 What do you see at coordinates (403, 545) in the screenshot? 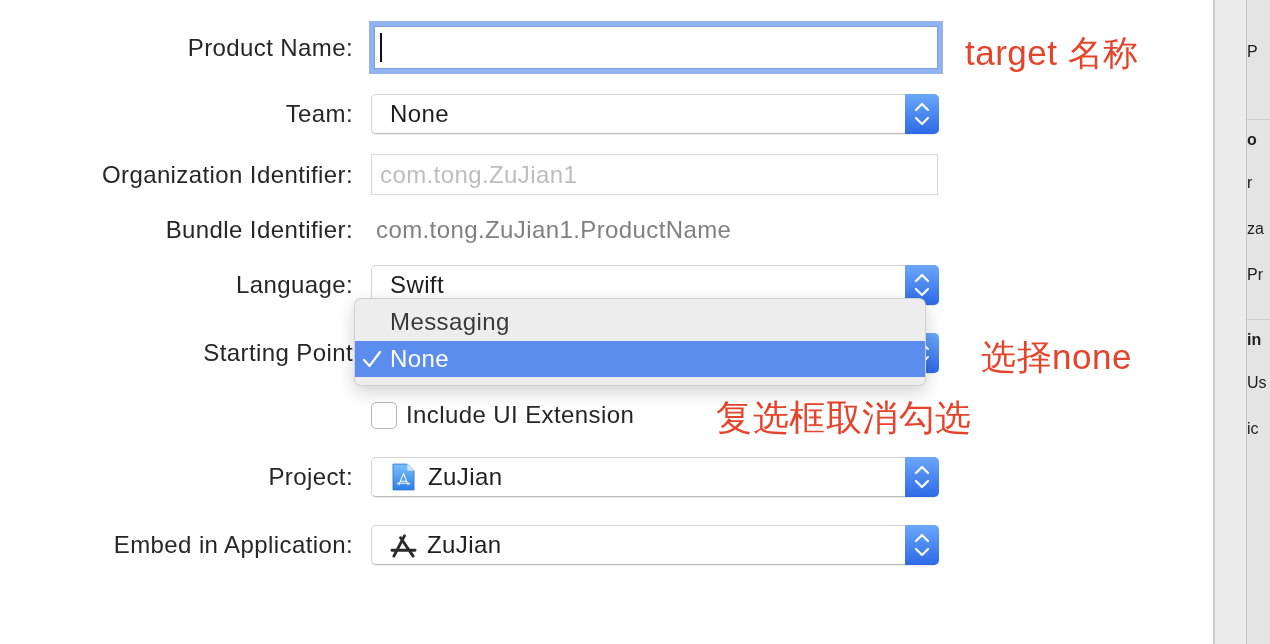
I see `a-shape-icon` at bounding box center [403, 545].